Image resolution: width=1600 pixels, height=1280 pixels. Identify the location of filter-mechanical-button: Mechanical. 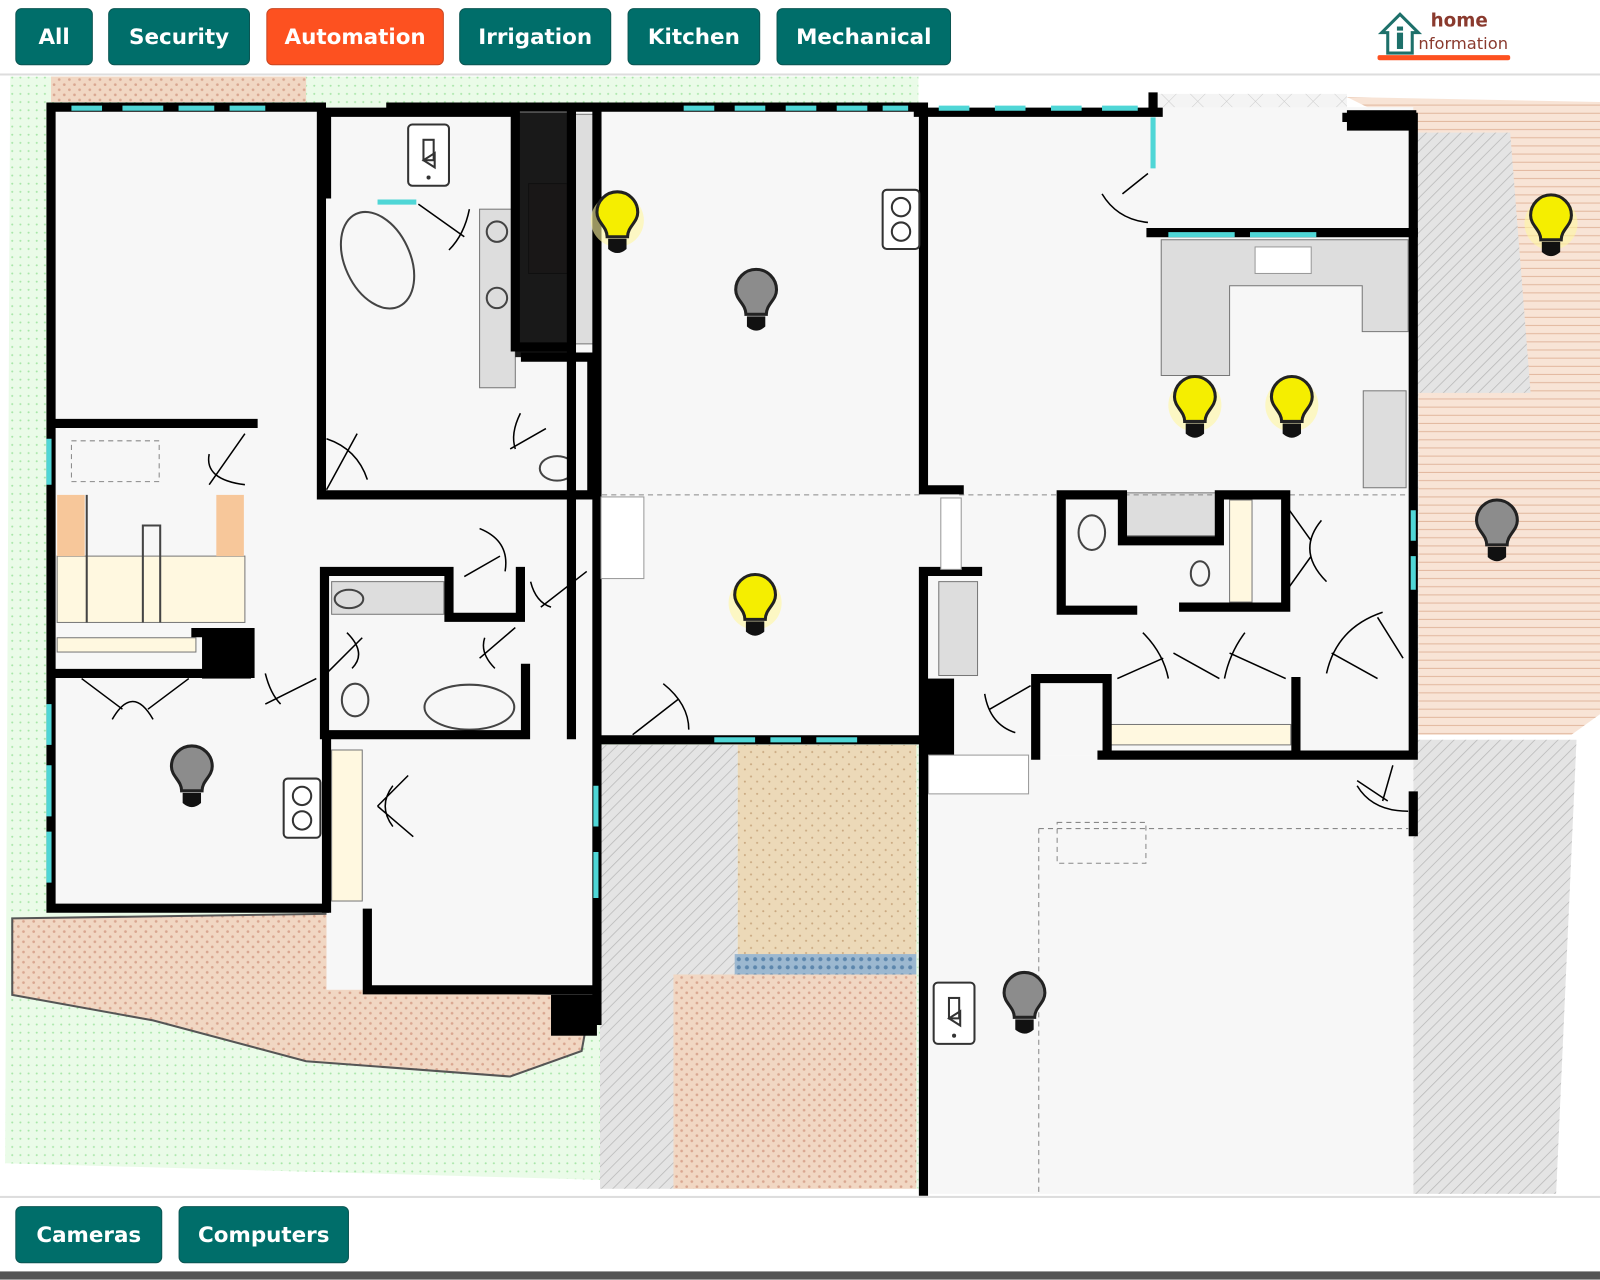
(864, 37).